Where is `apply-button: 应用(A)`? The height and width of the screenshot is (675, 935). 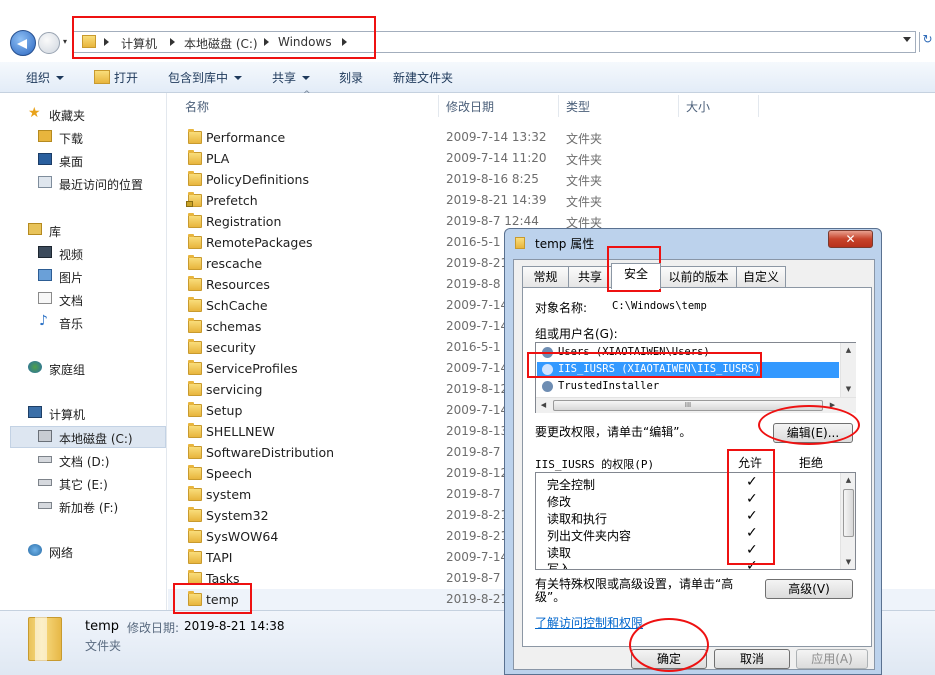 apply-button: 应用(A) is located at coordinates (832, 659).